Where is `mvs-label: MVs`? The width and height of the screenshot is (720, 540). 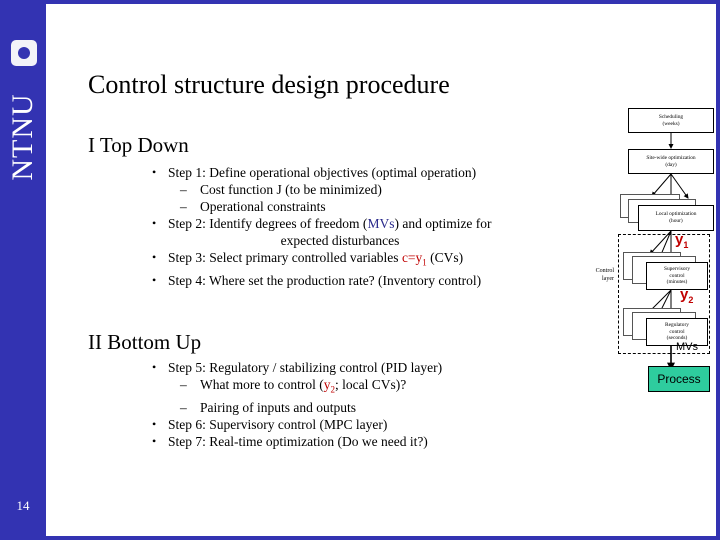
mvs-label: MVs is located at coordinates (687, 347).